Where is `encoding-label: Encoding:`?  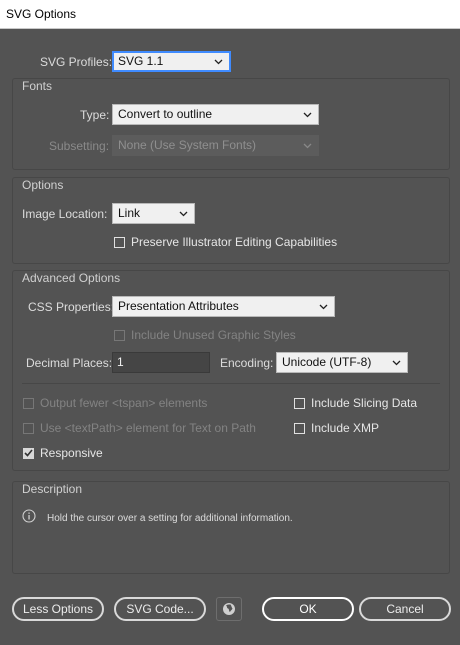
encoding-label: Encoding: is located at coordinates (247, 363).